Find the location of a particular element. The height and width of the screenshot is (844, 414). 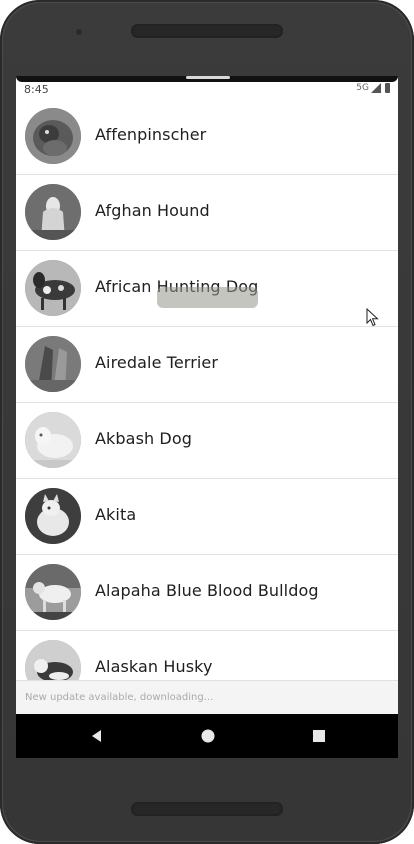

breed-list-item: Affenpinscher is located at coordinates (207, 137).